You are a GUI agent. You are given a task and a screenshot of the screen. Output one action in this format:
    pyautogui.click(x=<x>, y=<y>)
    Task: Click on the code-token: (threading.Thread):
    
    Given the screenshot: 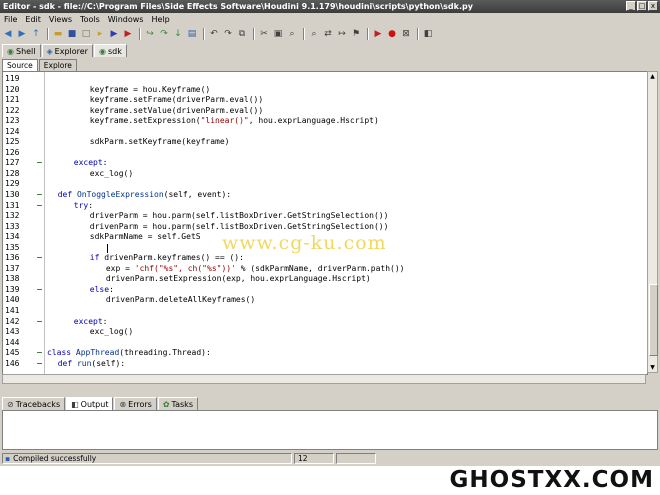 What is the action you would take?
    pyautogui.click(x=165, y=353)
    